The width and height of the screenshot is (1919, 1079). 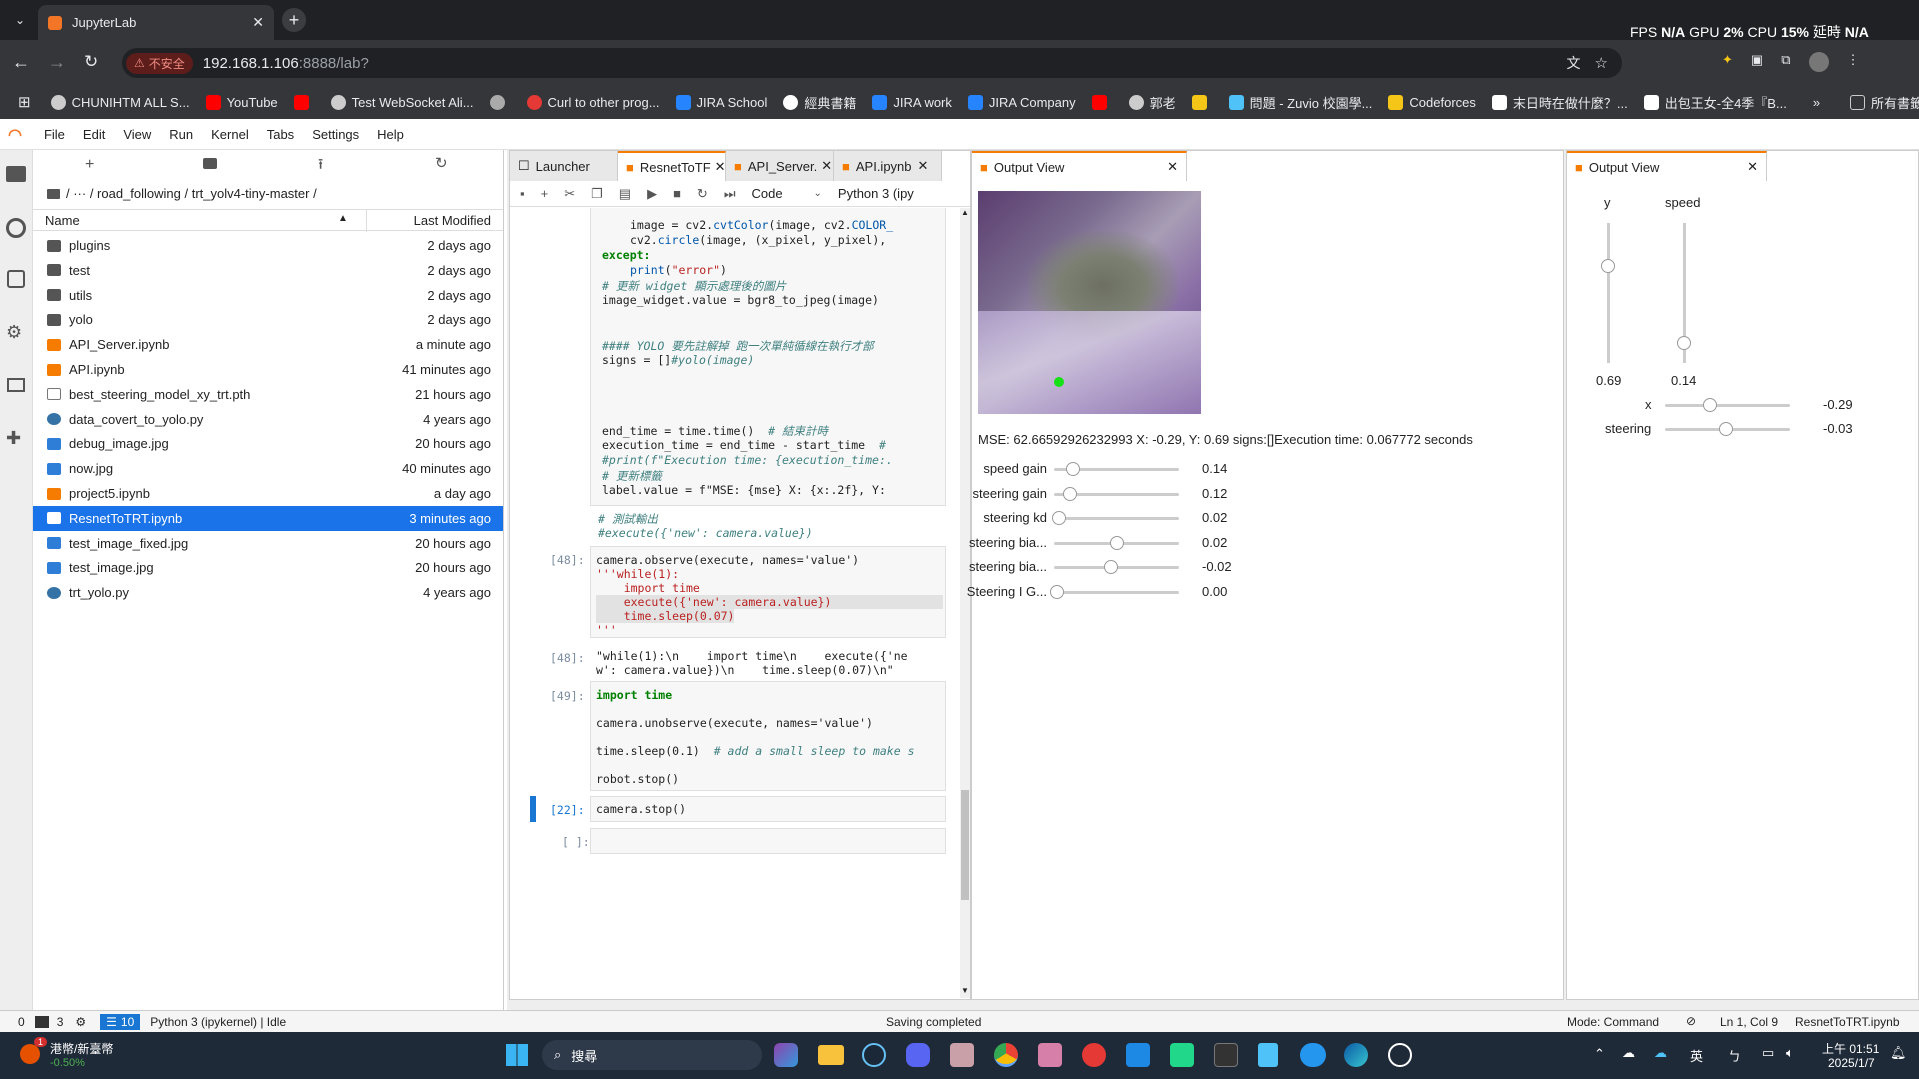 I want to click on forward-icon: →, so click(x=57, y=62).